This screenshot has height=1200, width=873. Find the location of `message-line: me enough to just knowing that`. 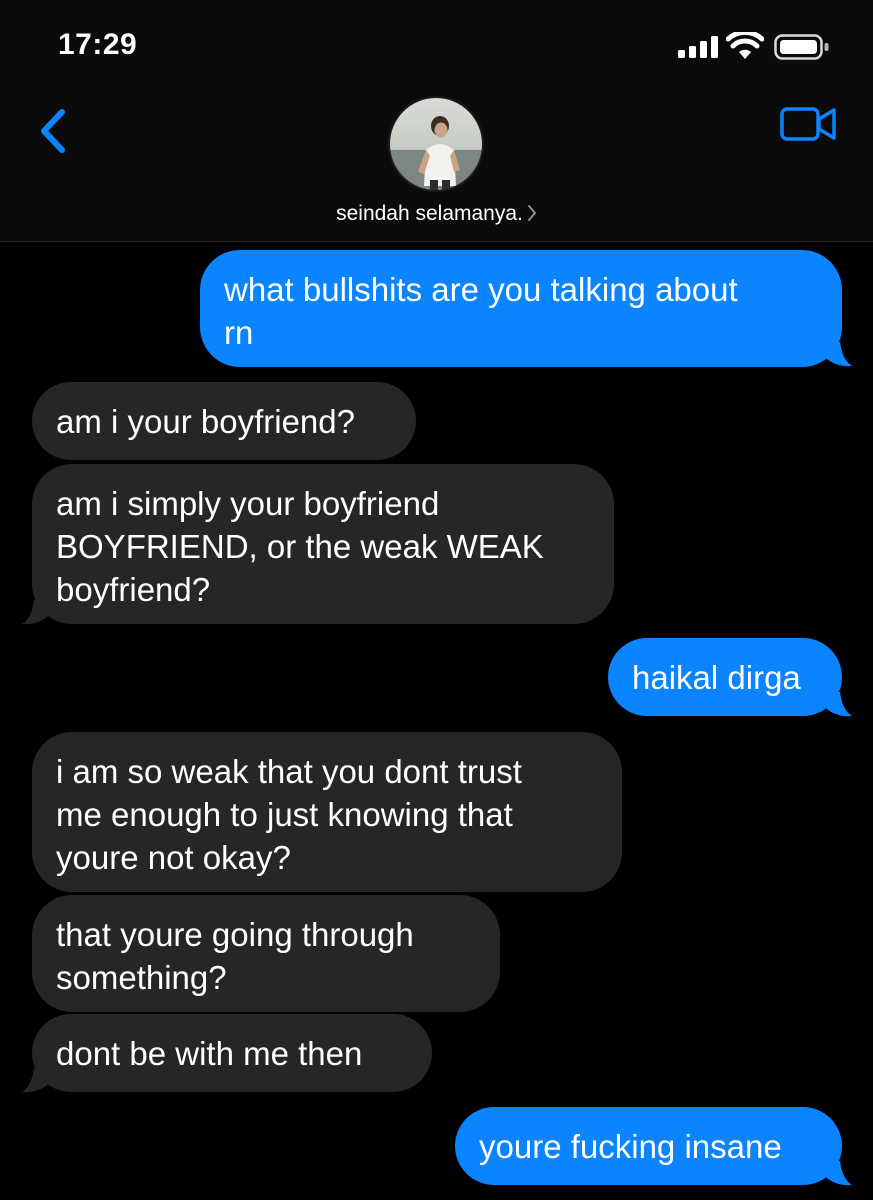

message-line: me enough to just knowing that is located at coordinates (284, 814).